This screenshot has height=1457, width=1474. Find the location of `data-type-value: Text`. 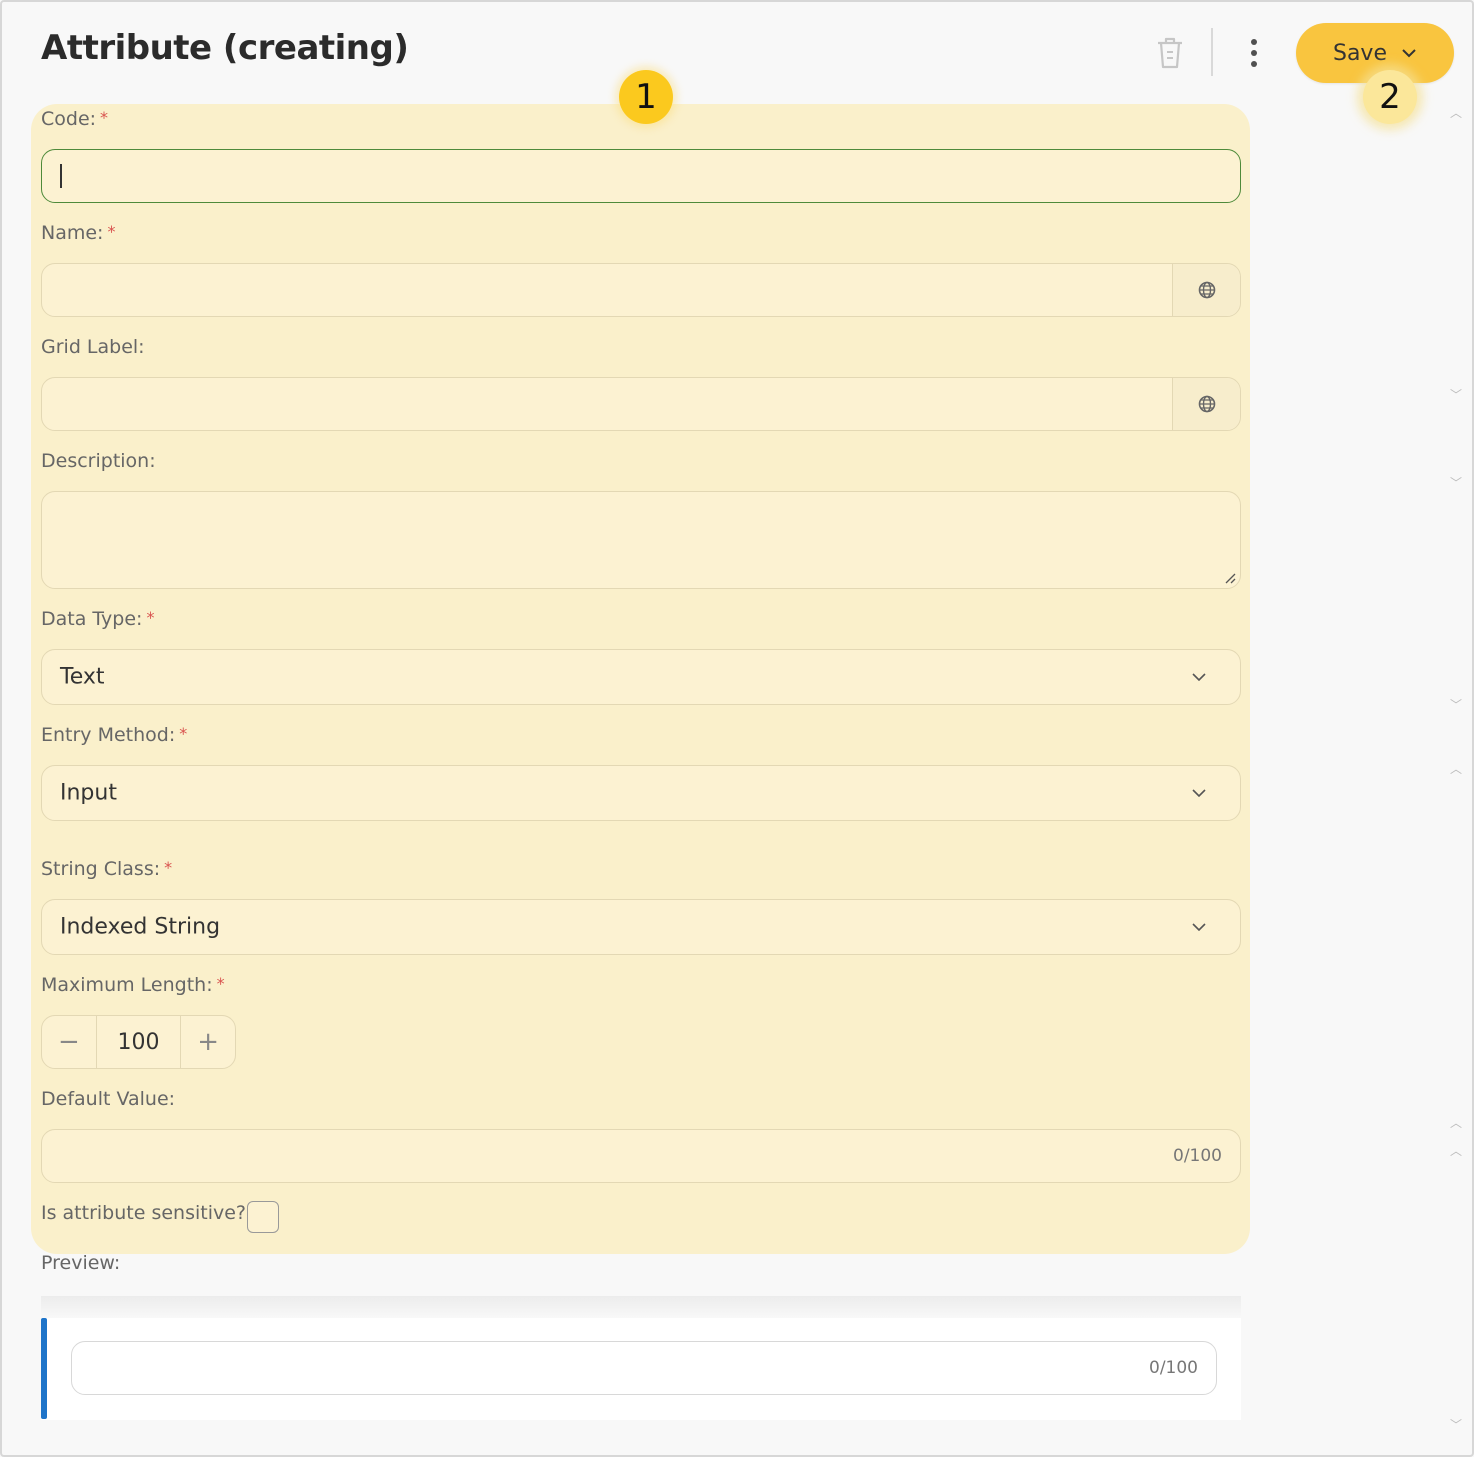

data-type-value: Text is located at coordinates (82, 677).